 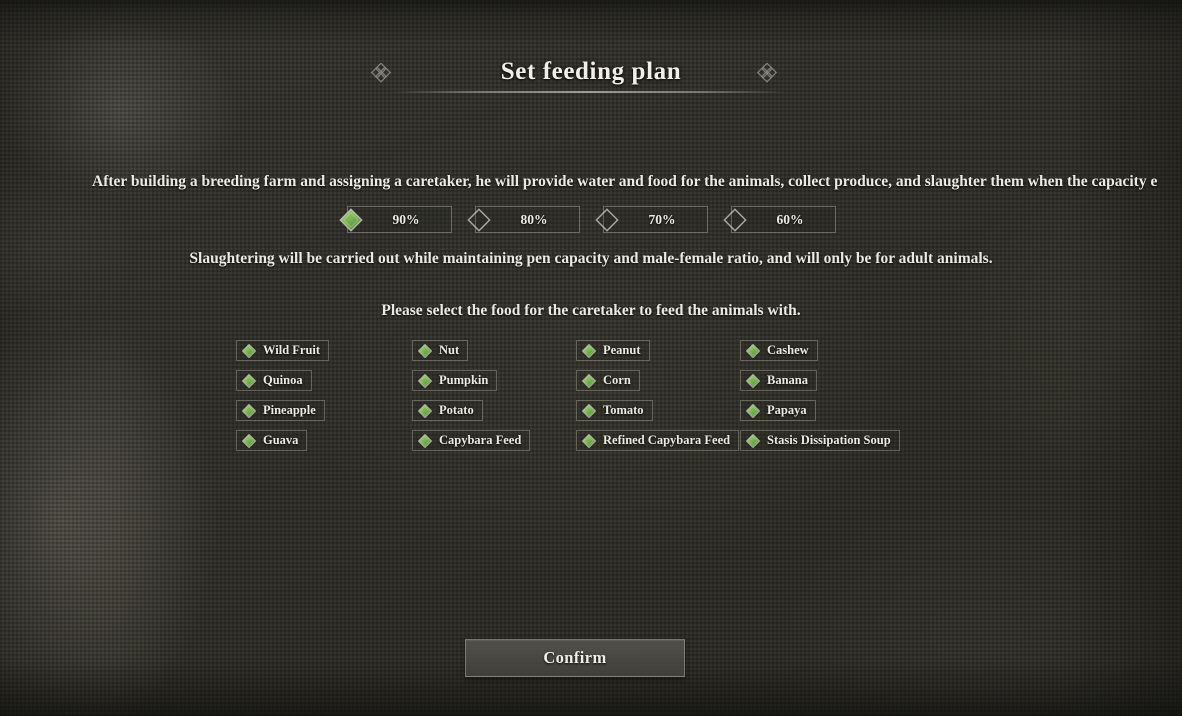 I want to click on confirm-button-label: Confirm, so click(x=575, y=657).